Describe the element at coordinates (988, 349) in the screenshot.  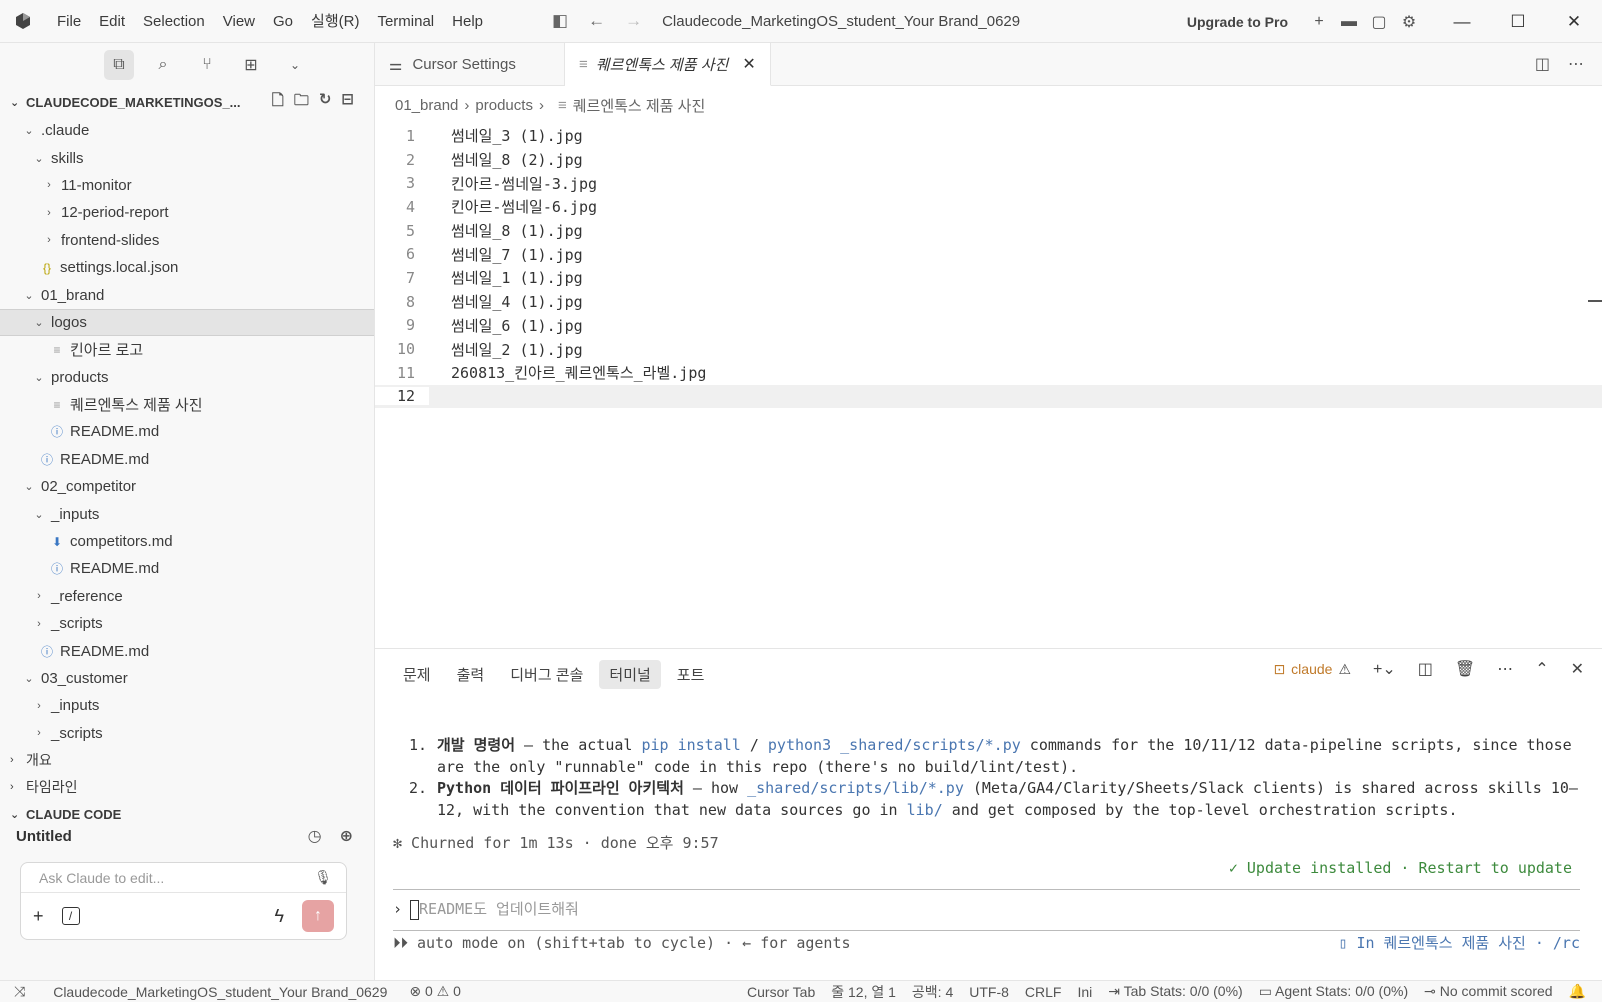
I see `code-line: 10 썸네일_2 (1).jpg` at that location.